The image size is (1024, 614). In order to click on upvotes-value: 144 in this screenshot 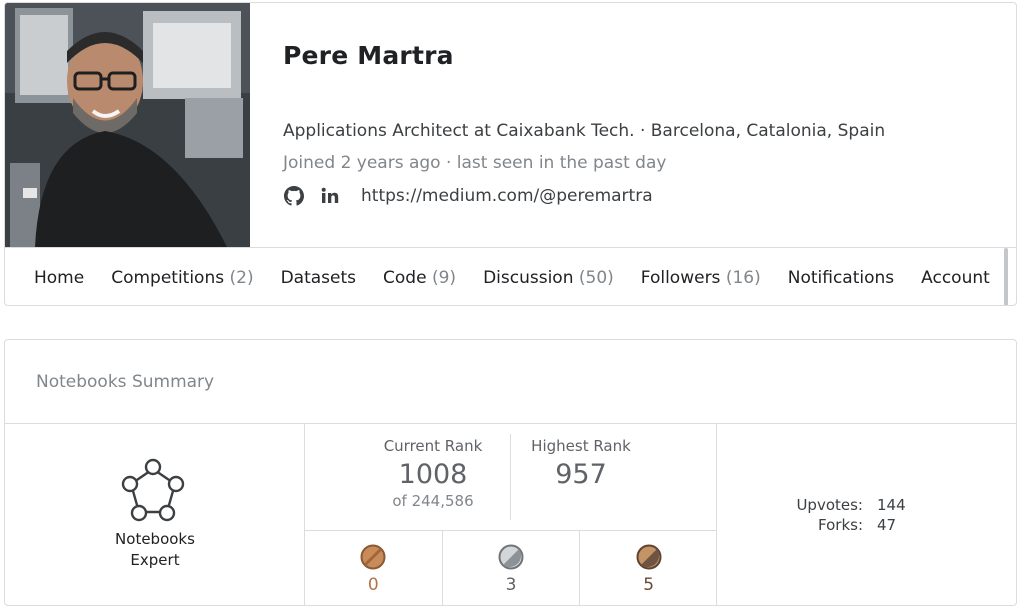, I will do `click(891, 505)`.